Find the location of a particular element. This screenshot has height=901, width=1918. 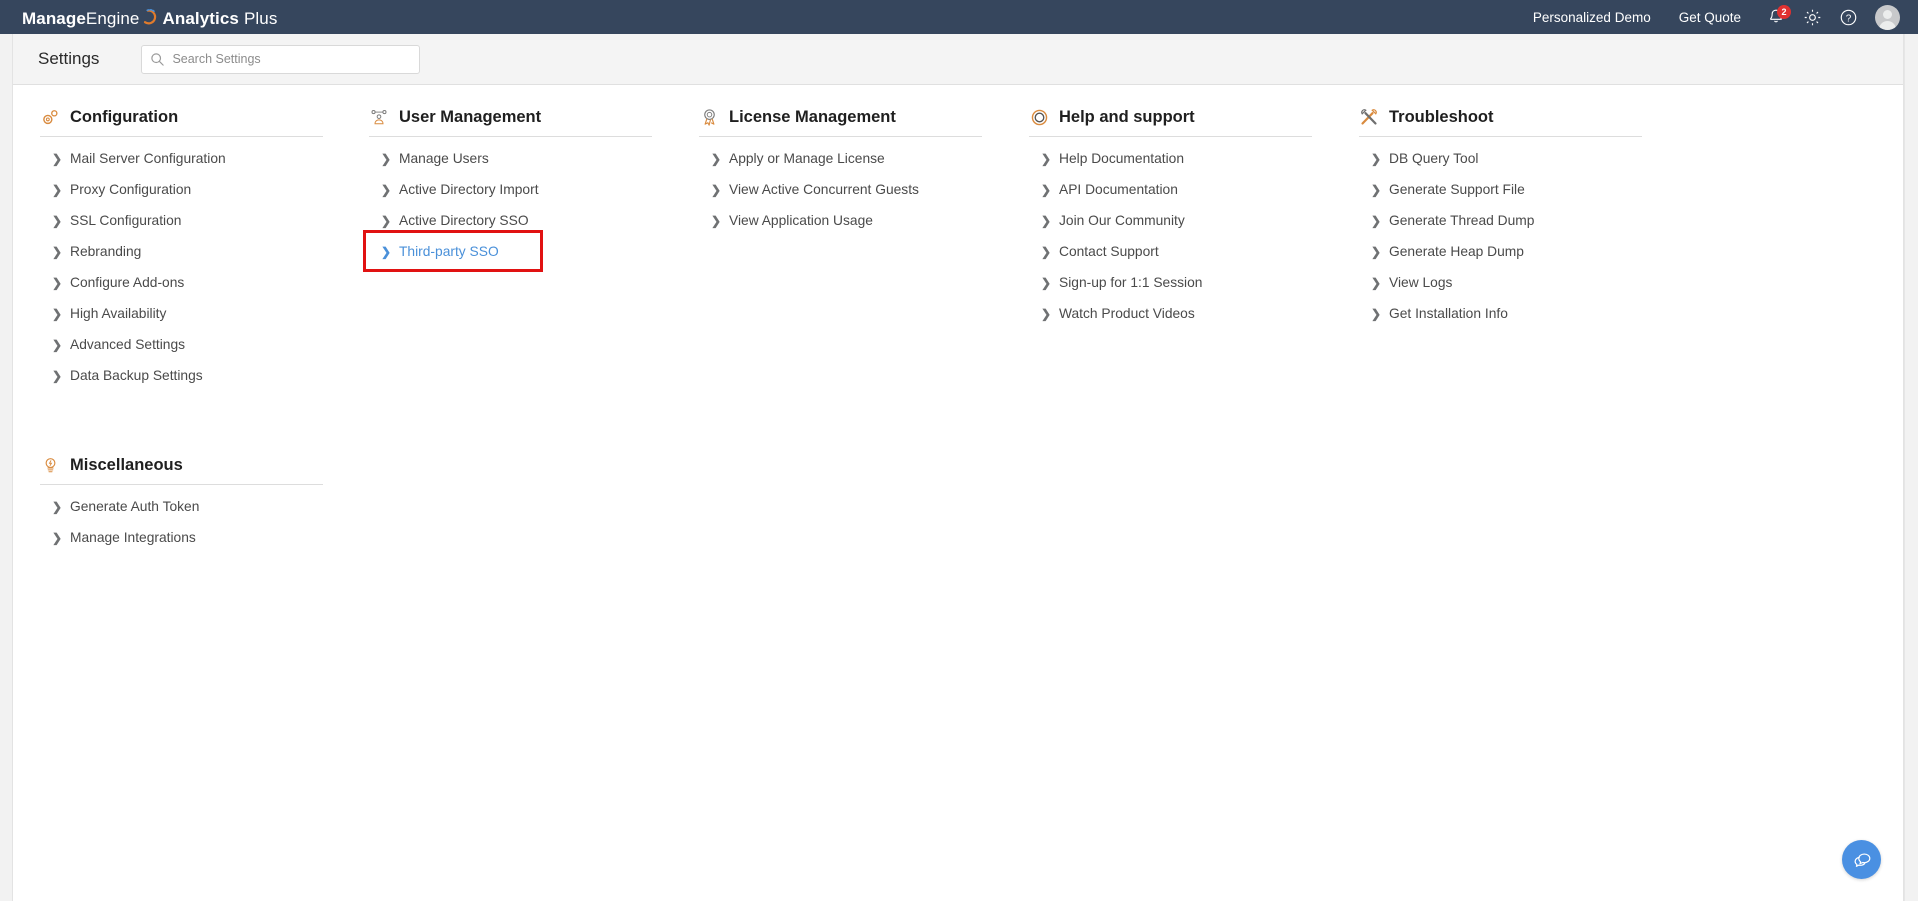

settings-link-label: Configure Add-ons is located at coordinates (127, 282).